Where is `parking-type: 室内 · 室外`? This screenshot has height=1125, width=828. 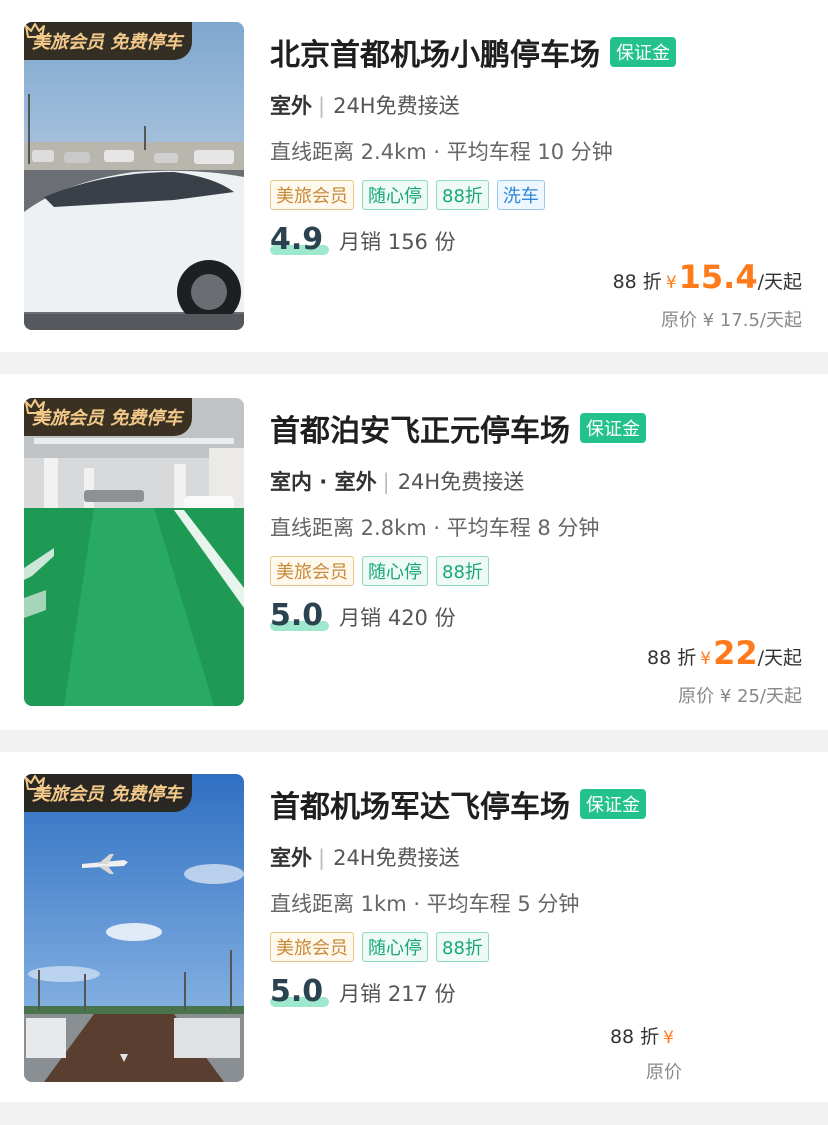 parking-type: 室内 · 室外 is located at coordinates (323, 482).